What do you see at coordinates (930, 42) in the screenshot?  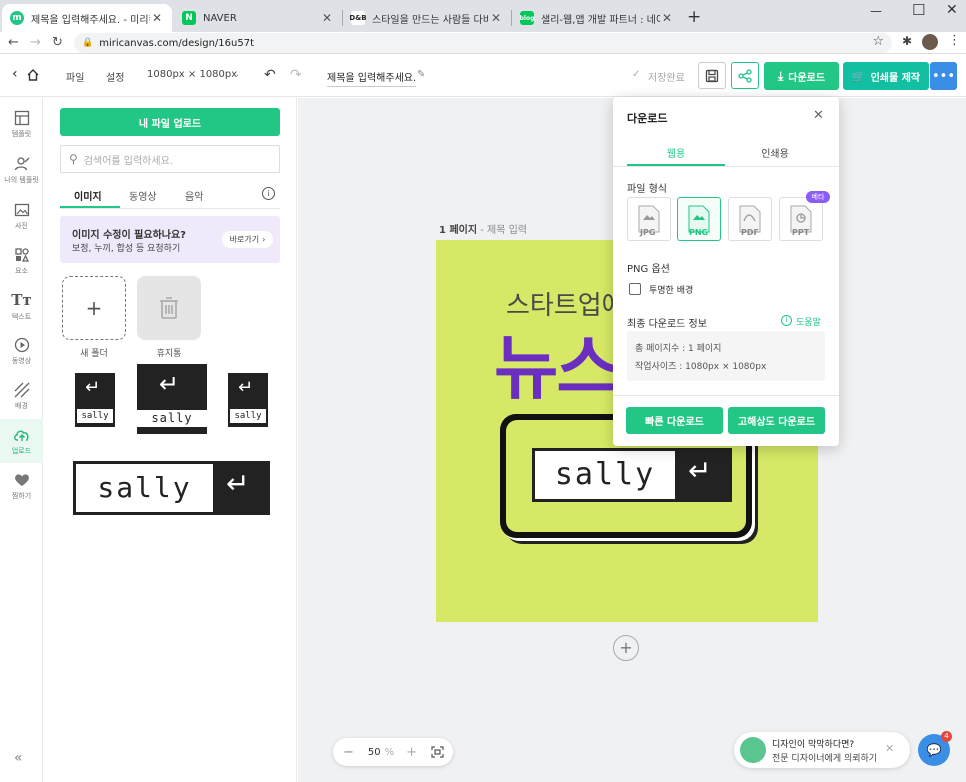 I see `profile-avatar` at bounding box center [930, 42].